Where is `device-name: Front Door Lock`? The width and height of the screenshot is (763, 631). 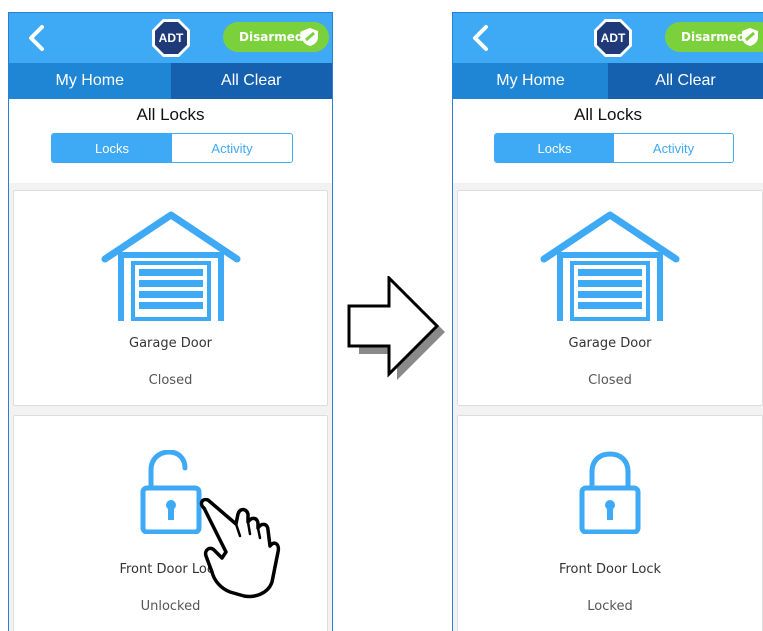
device-name: Front Door Lock is located at coordinates (610, 569).